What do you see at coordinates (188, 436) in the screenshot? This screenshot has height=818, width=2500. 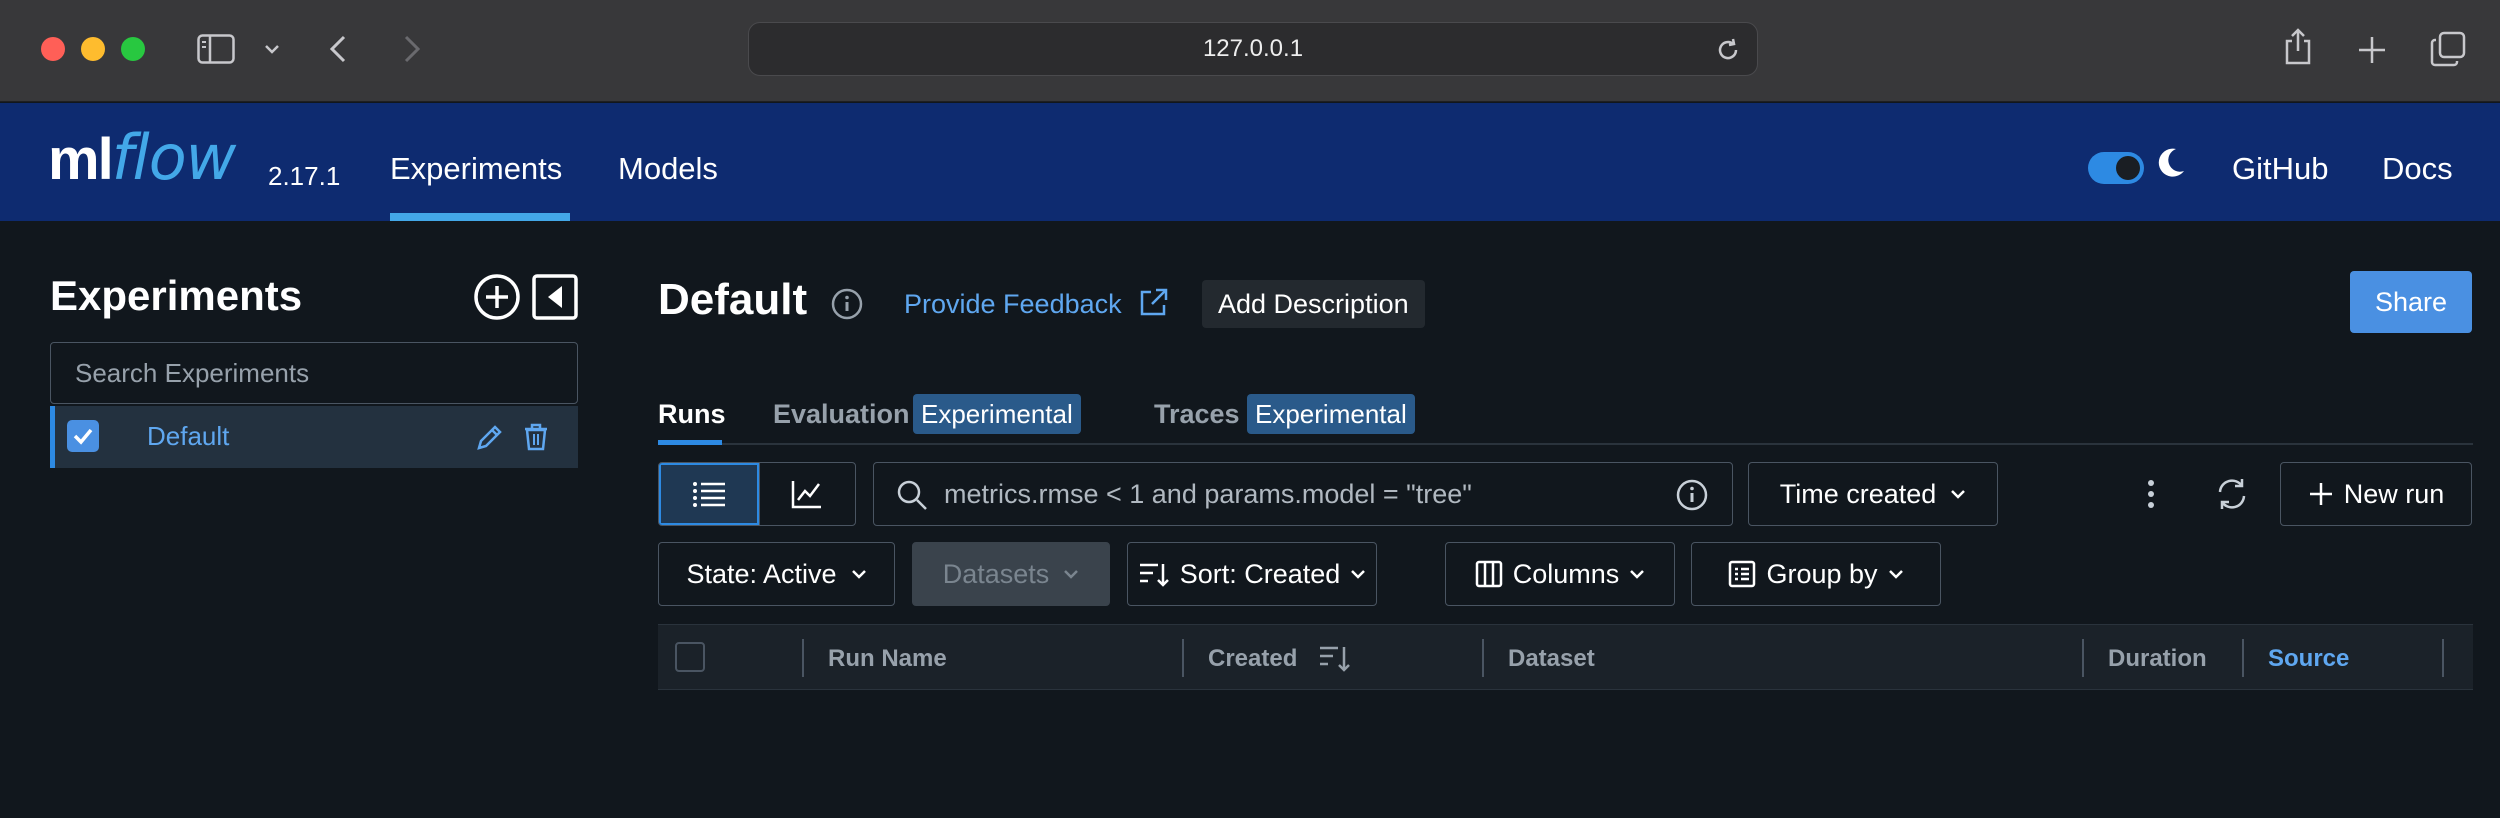 I see `experiment-name: Default` at bounding box center [188, 436].